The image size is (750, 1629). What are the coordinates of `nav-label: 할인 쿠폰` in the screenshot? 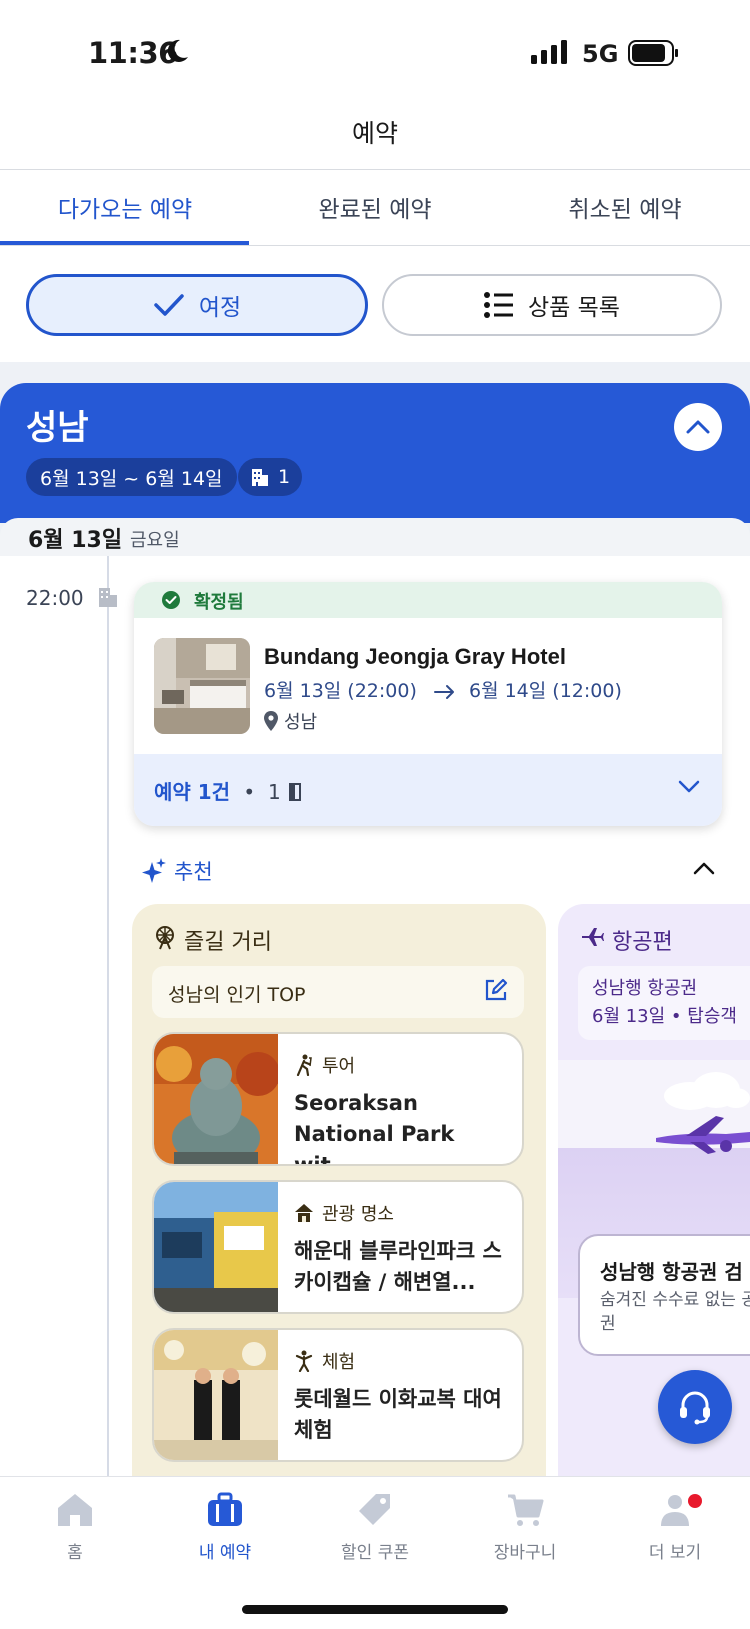 It's located at (375, 1553).